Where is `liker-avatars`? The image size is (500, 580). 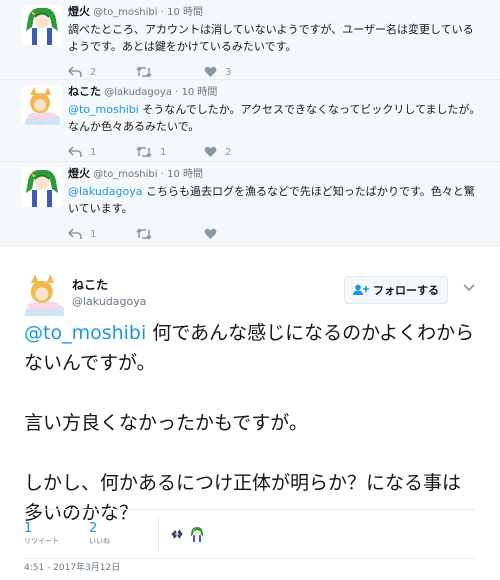
liker-avatars is located at coordinates (189, 534).